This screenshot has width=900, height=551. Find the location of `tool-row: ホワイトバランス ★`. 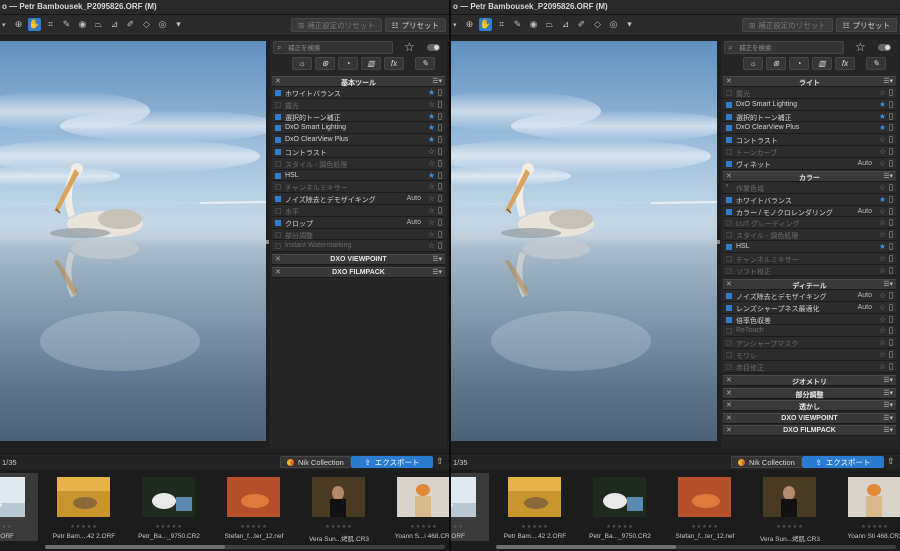

tool-row: ホワイトバランス ★ is located at coordinates (358, 93).